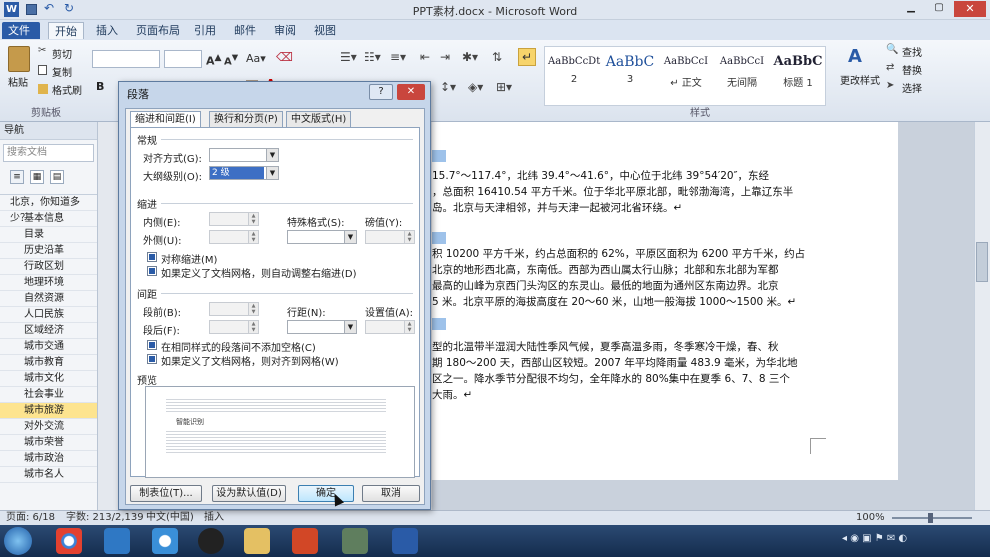 The image size is (990, 557). What do you see at coordinates (305, 541) in the screenshot?
I see `powerpoint-icon` at bounding box center [305, 541].